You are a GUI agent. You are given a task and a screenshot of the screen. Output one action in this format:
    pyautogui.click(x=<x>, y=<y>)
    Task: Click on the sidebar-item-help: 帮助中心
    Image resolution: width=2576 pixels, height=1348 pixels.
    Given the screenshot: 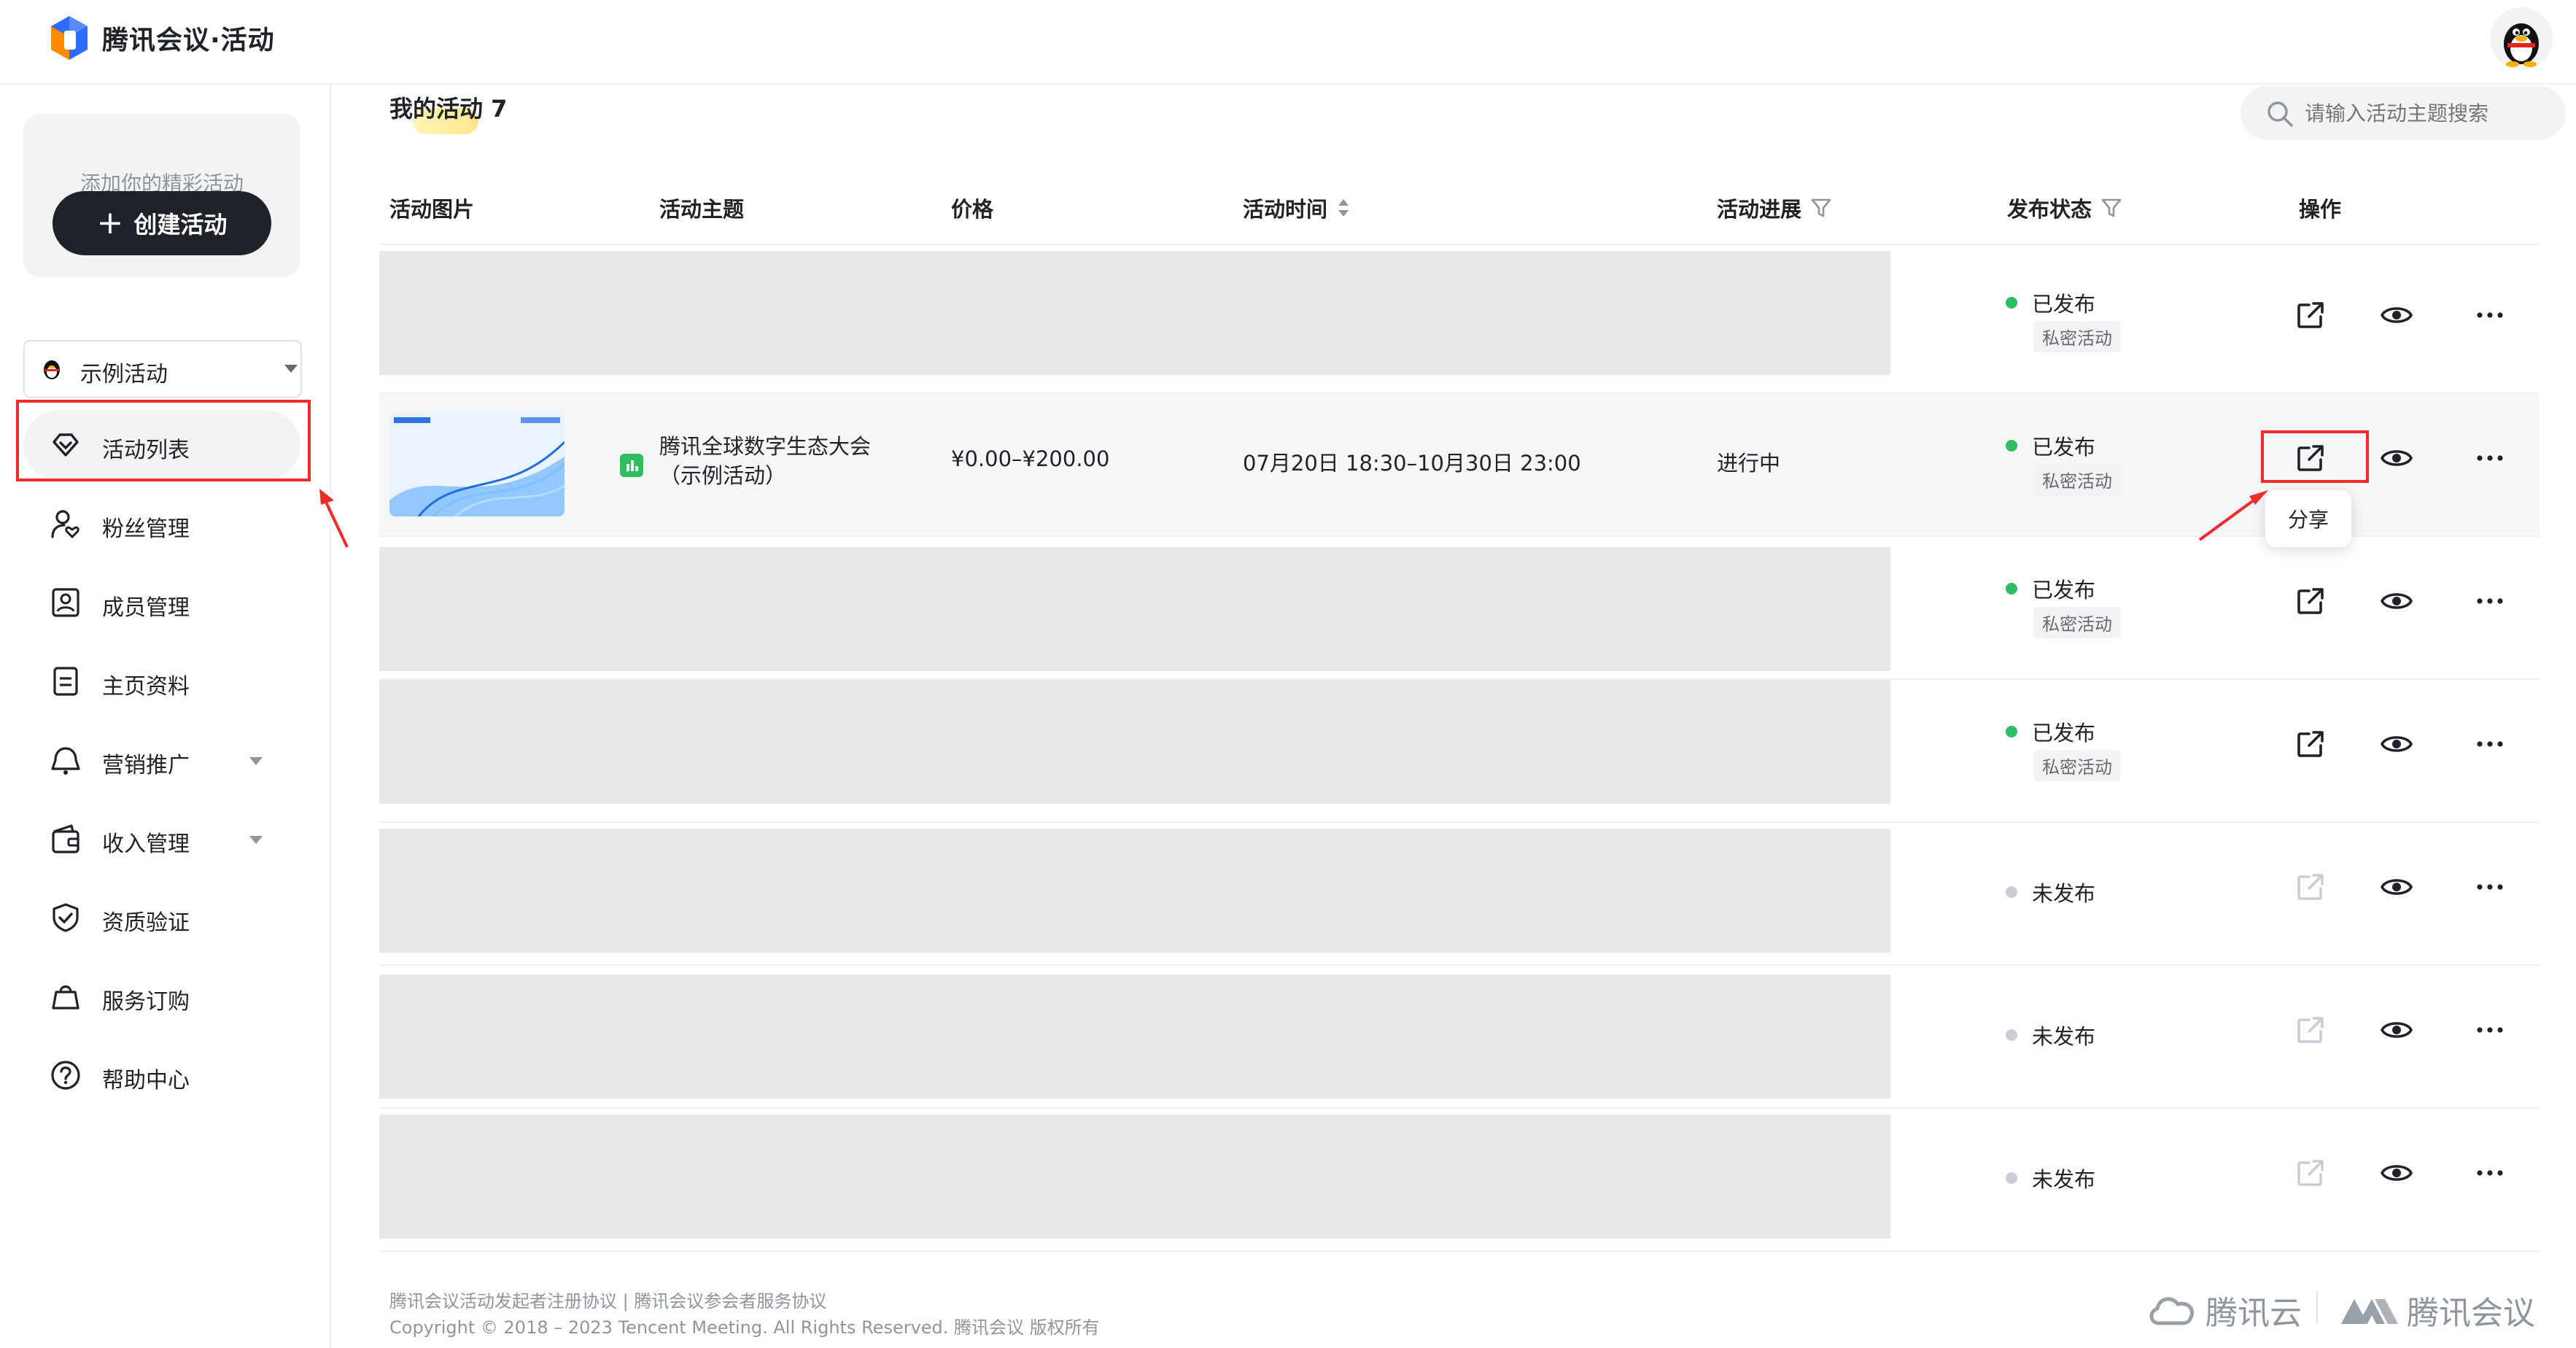 What is the action you would take?
    pyautogui.click(x=161, y=1075)
    